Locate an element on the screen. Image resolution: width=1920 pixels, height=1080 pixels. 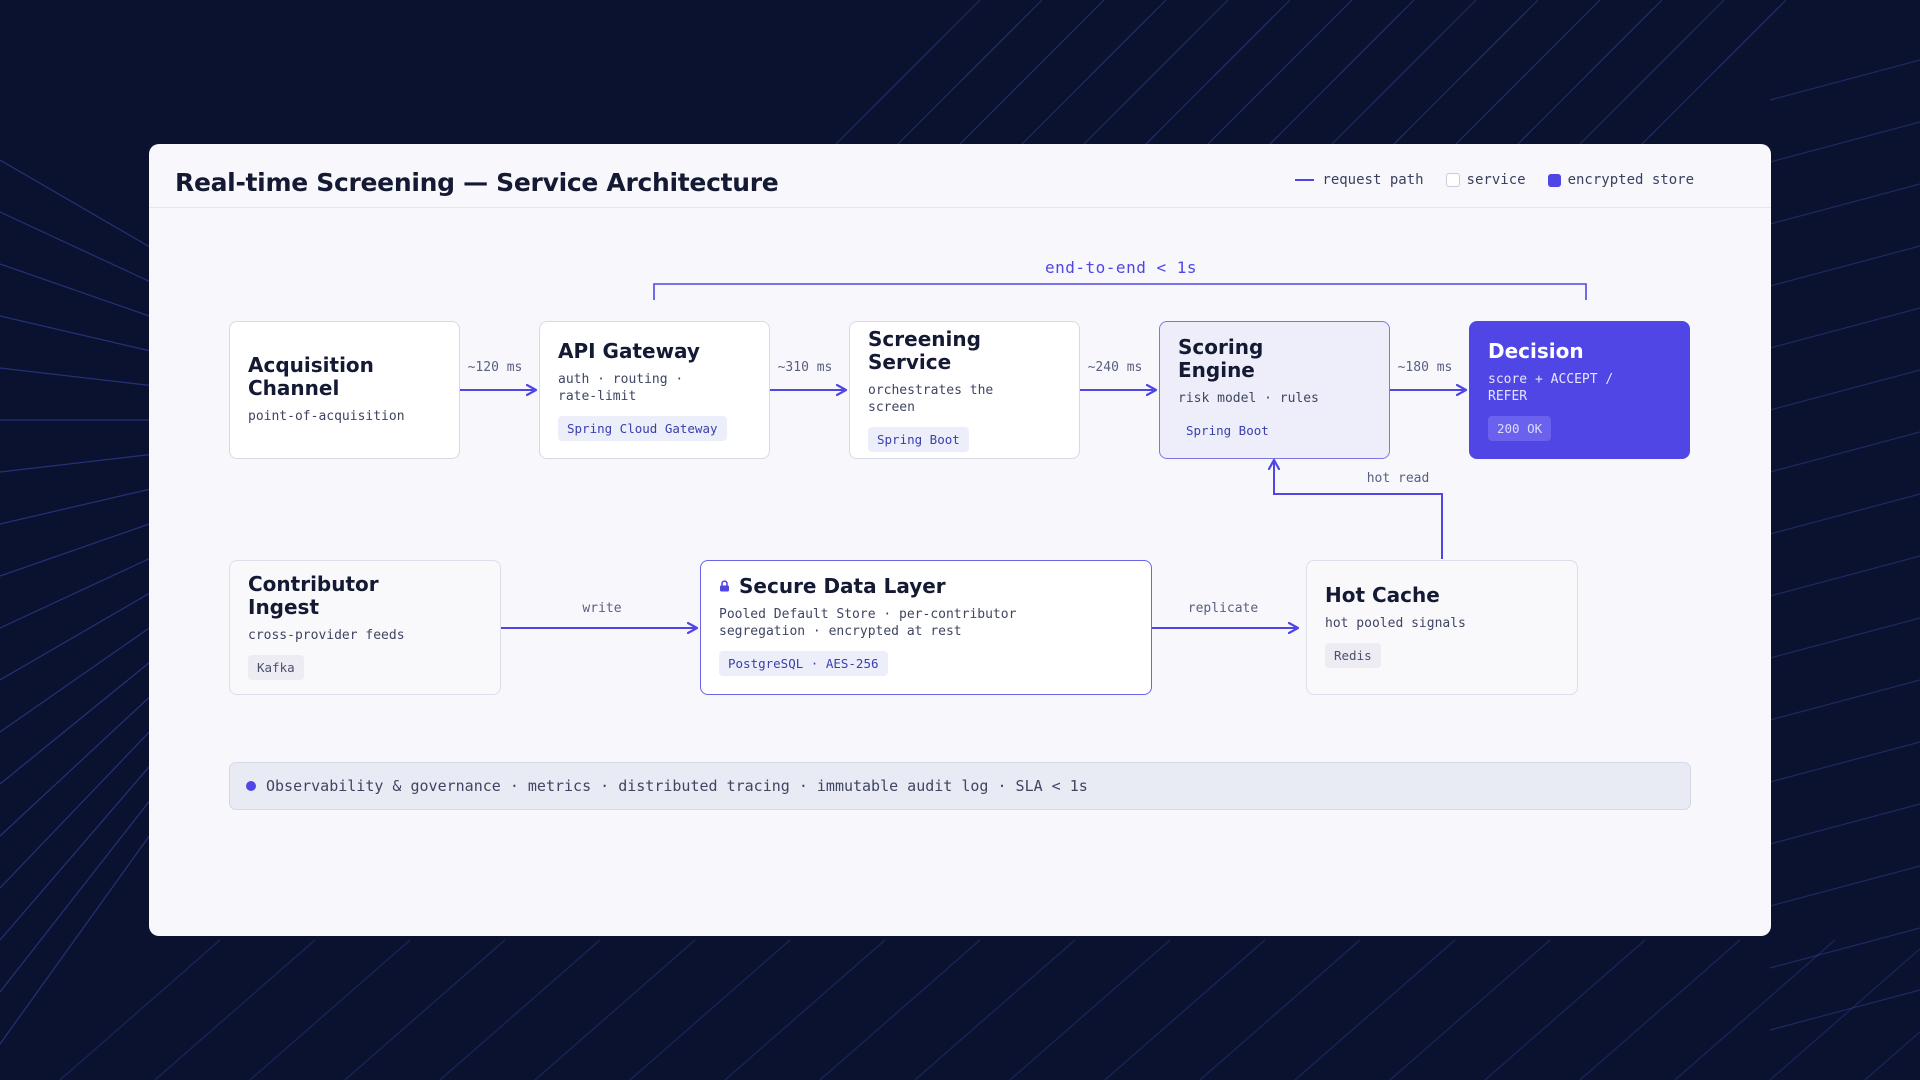
latency-gateway-screening: ~310 ms is located at coordinates (805, 367).